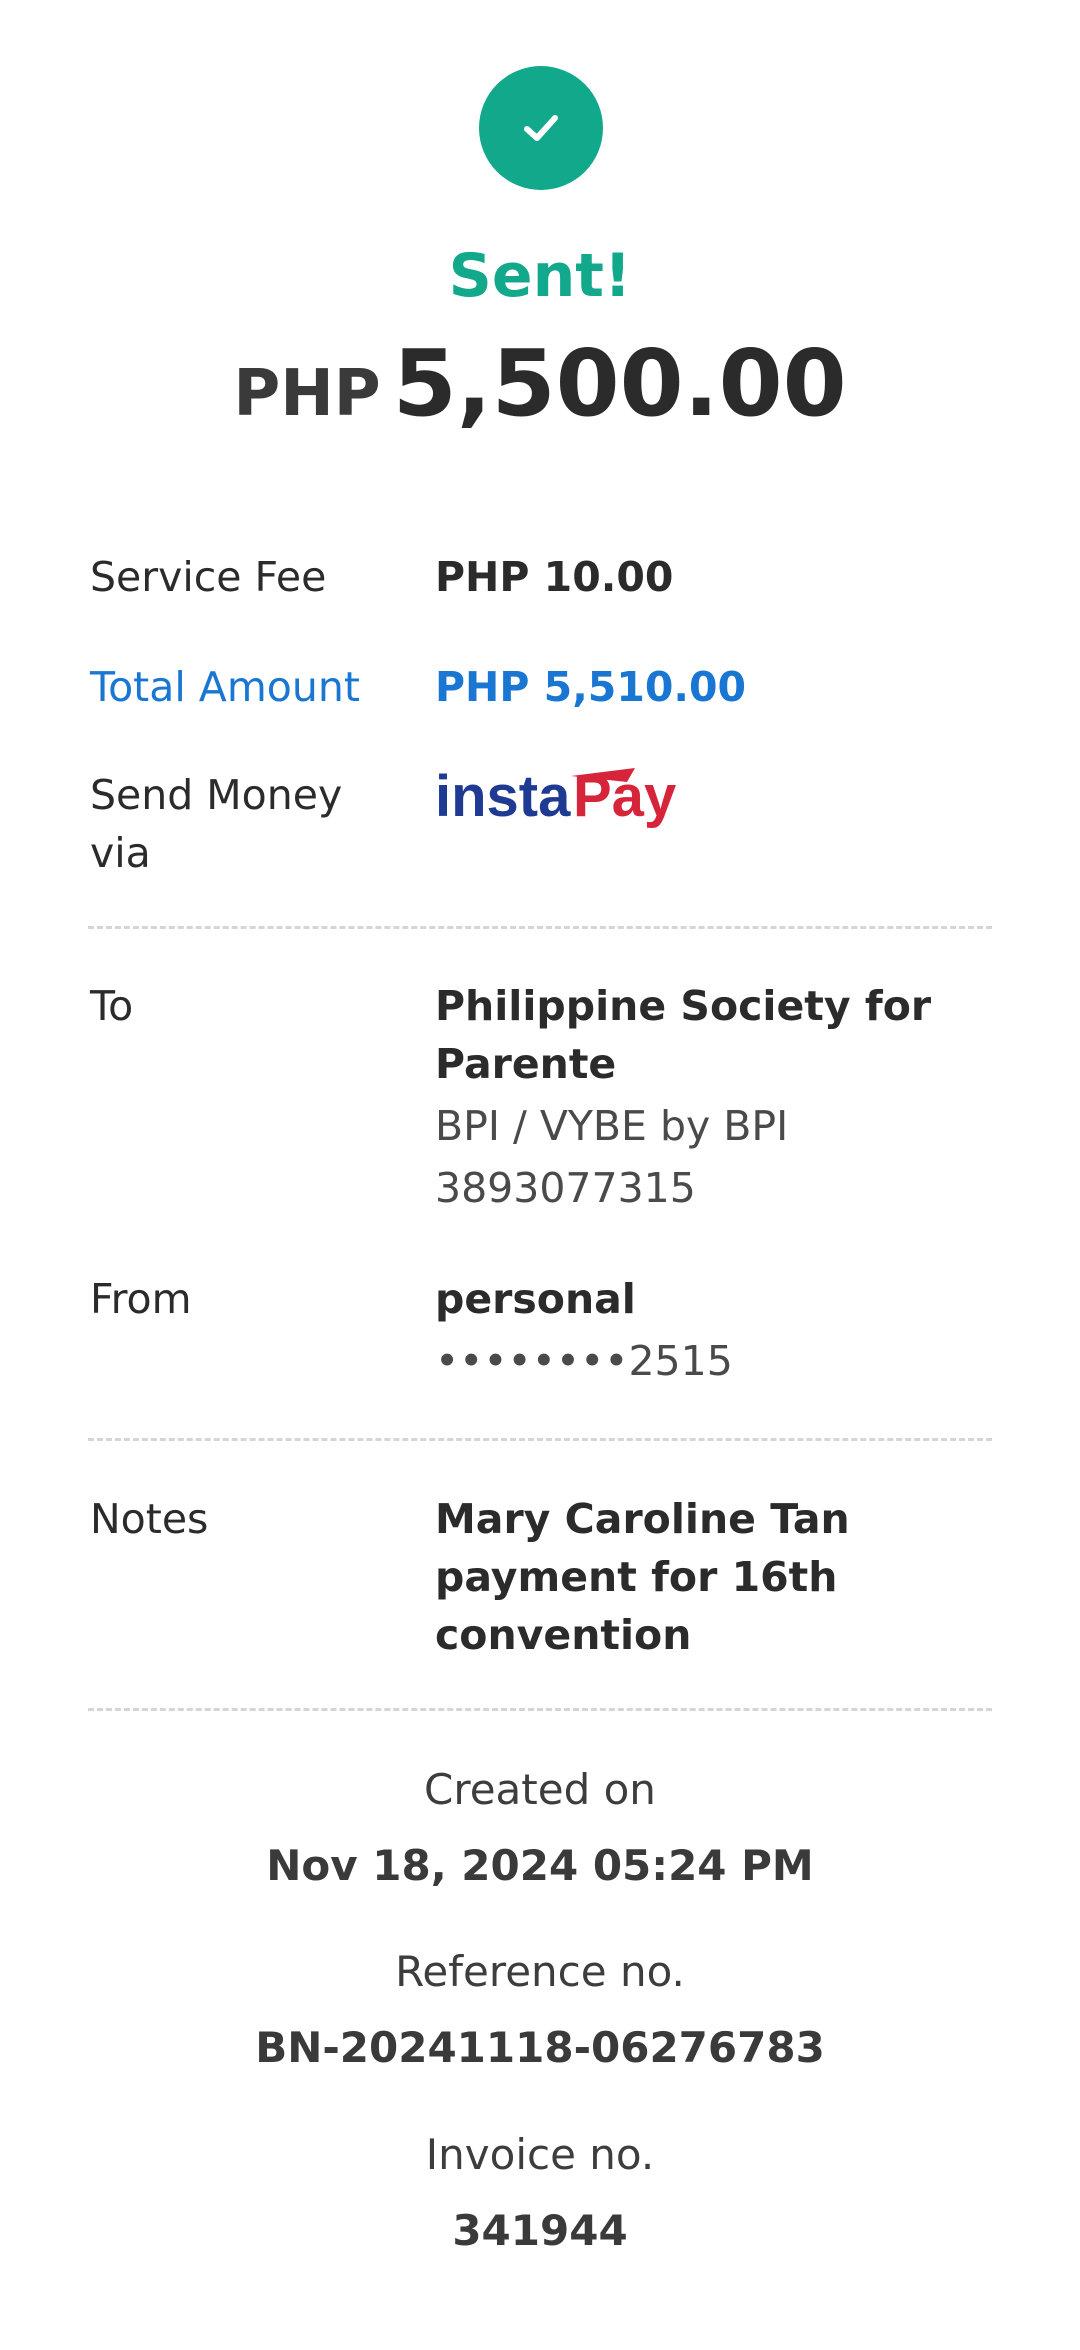  Describe the element at coordinates (535, 1299) in the screenshot. I see `from-name: personal` at that location.